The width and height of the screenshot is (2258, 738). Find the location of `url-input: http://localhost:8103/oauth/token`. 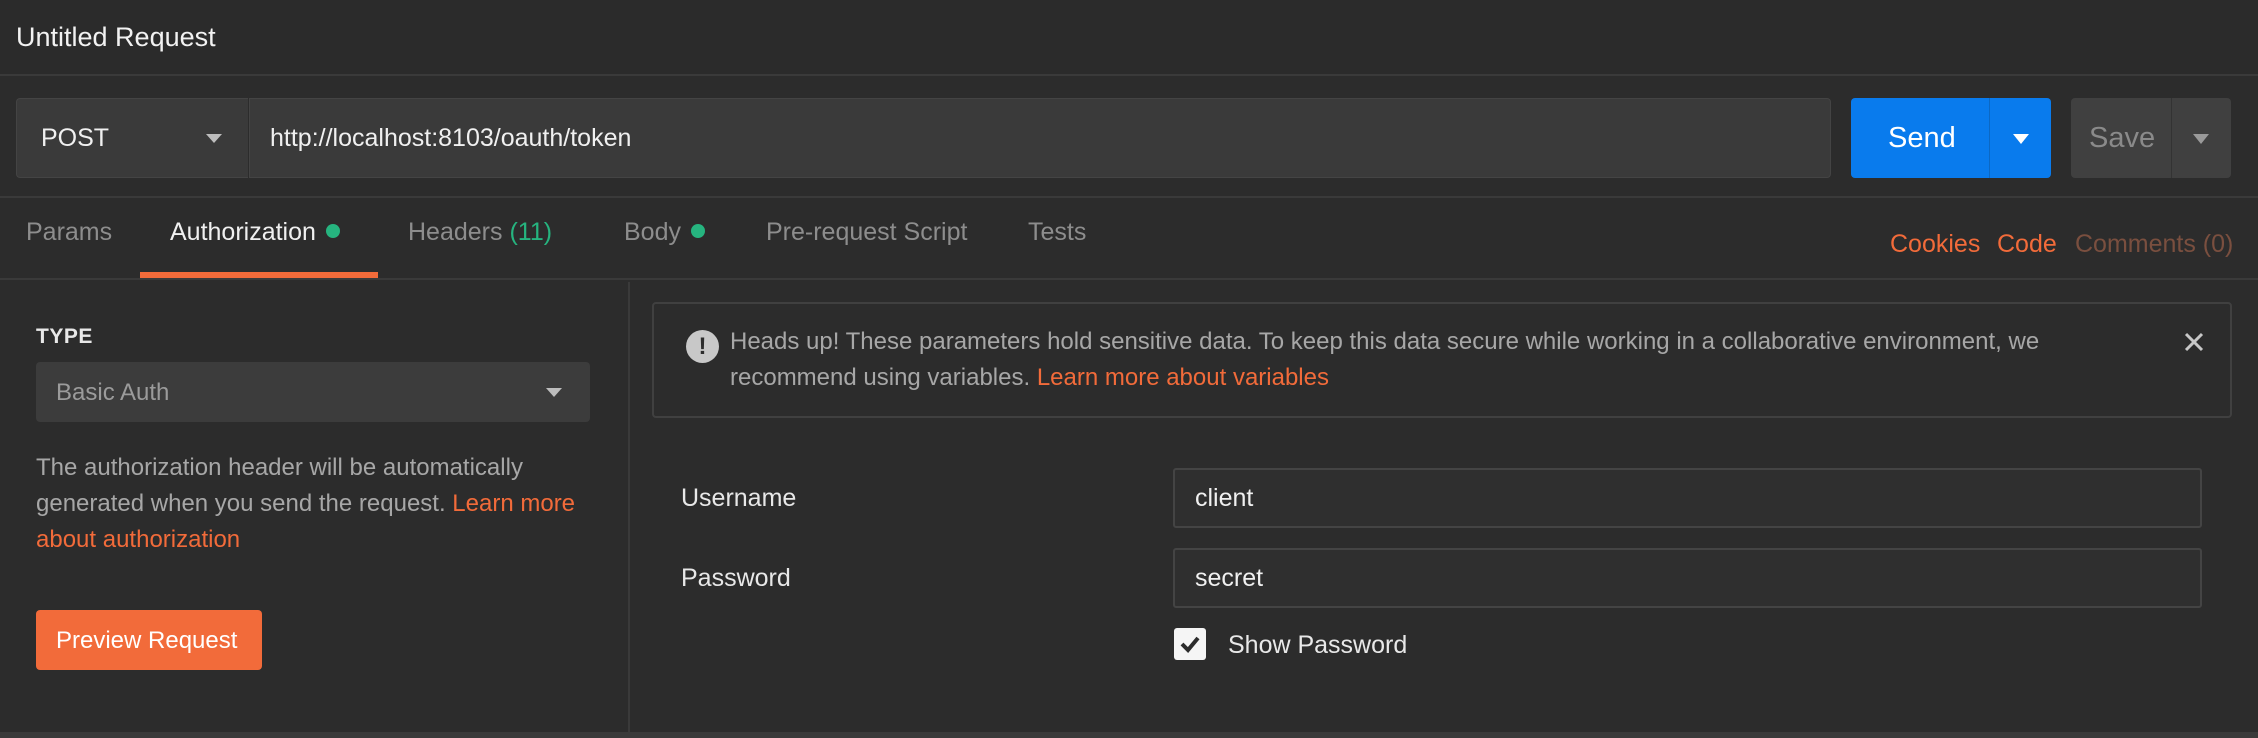

url-input: http://localhost:8103/oauth/token is located at coordinates (1040, 138).